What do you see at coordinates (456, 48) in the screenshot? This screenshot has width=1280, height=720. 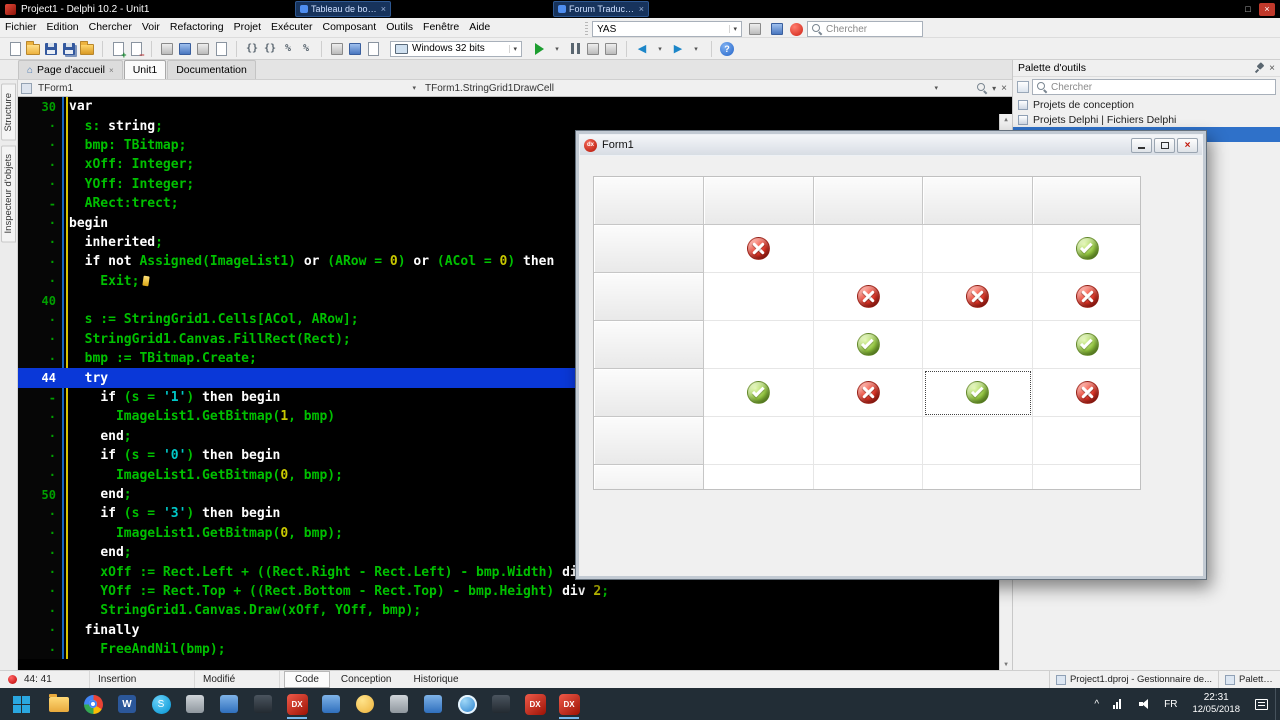 I see `target-platform-combo: Windows 32 bits ▾` at bounding box center [456, 48].